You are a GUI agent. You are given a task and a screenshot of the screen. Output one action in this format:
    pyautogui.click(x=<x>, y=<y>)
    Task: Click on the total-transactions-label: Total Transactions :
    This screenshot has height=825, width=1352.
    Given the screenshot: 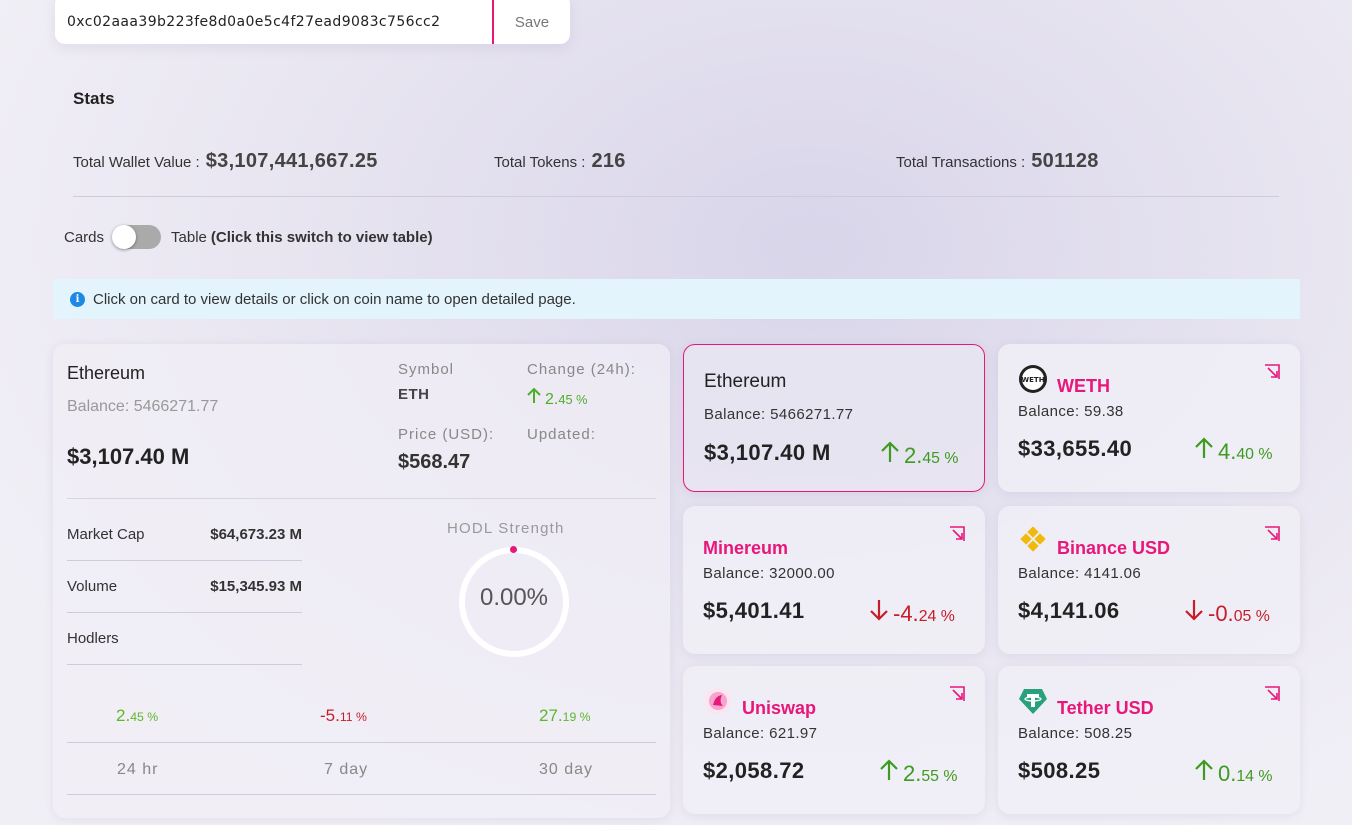 What is the action you would take?
    pyautogui.click(x=961, y=162)
    